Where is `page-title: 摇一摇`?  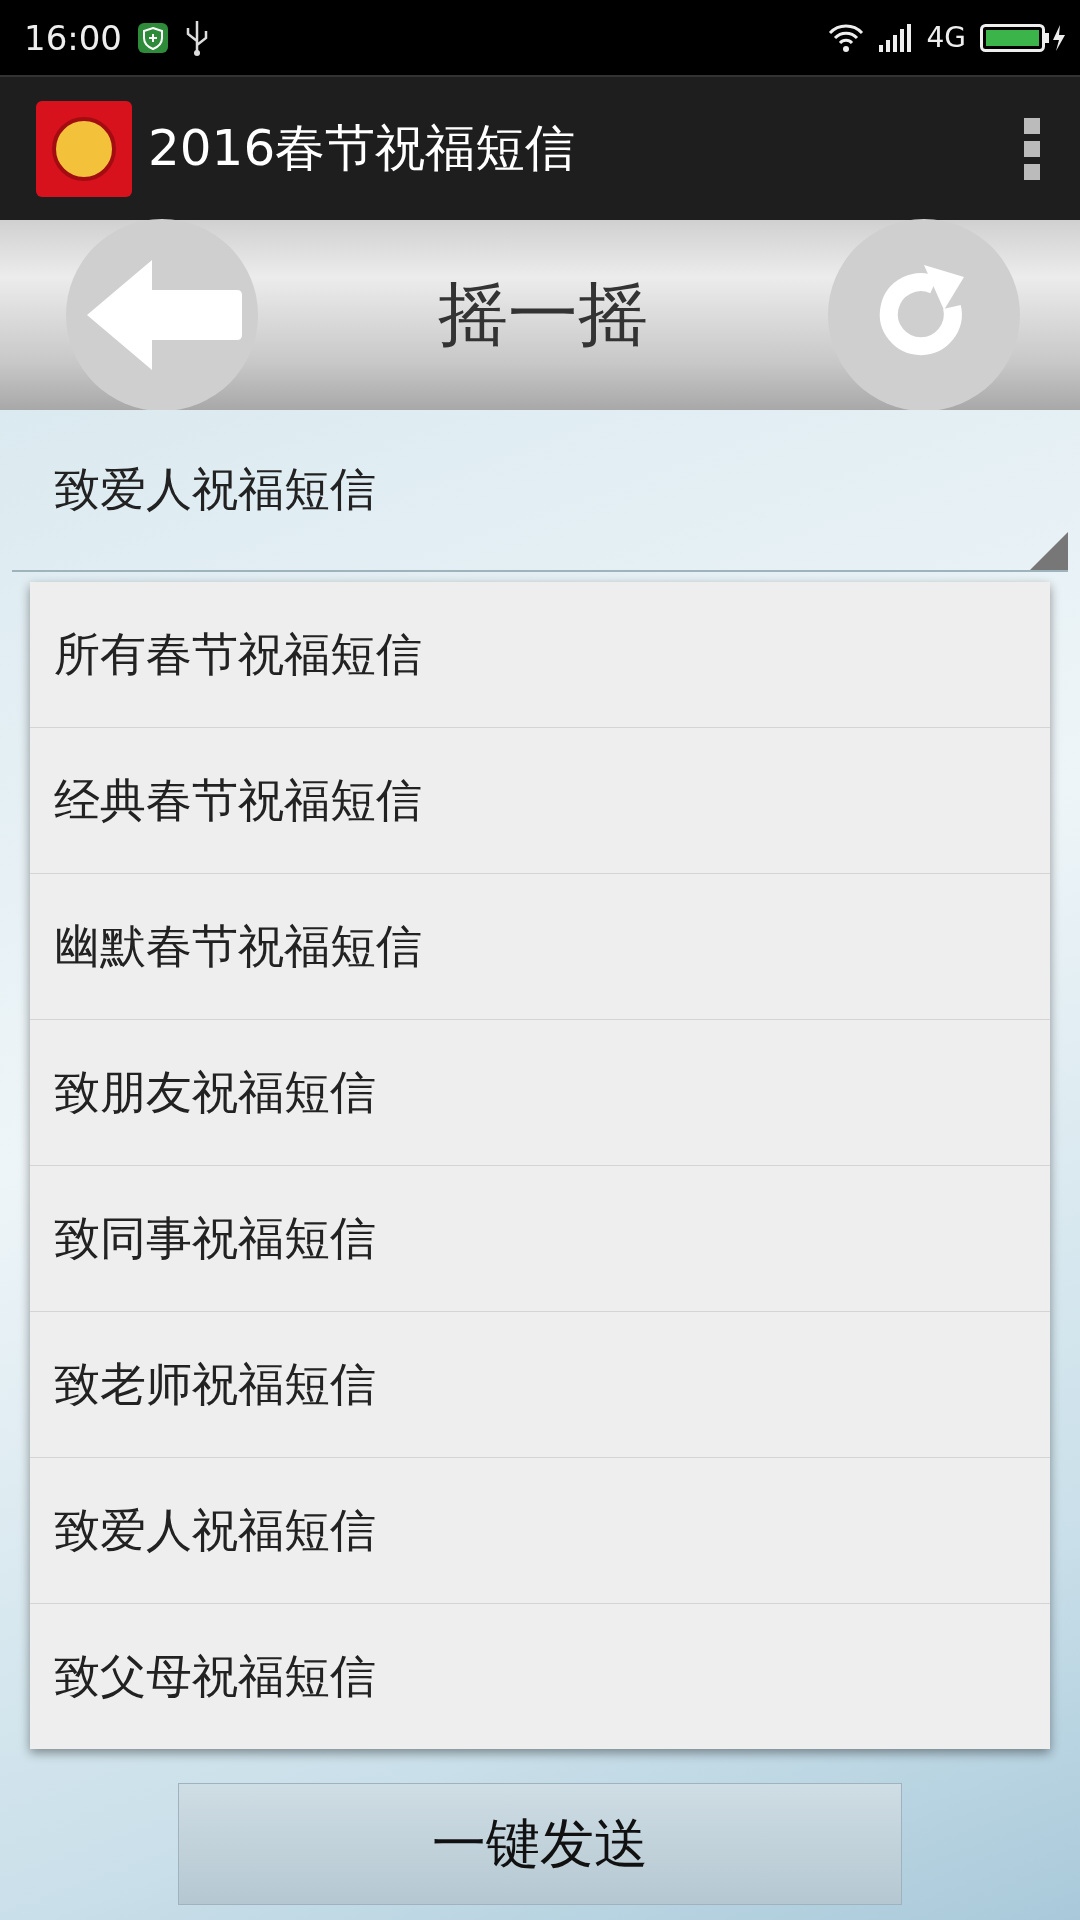
page-title: 摇一摇 is located at coordinates (543, 314).